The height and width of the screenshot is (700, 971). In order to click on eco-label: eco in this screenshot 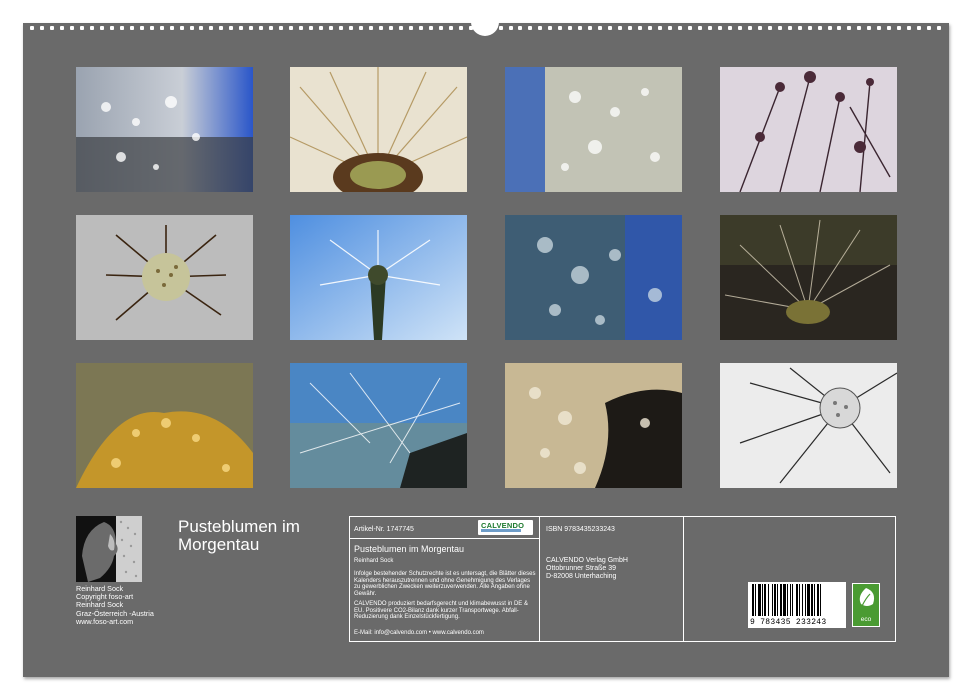, I will do `click(866, 619)`.